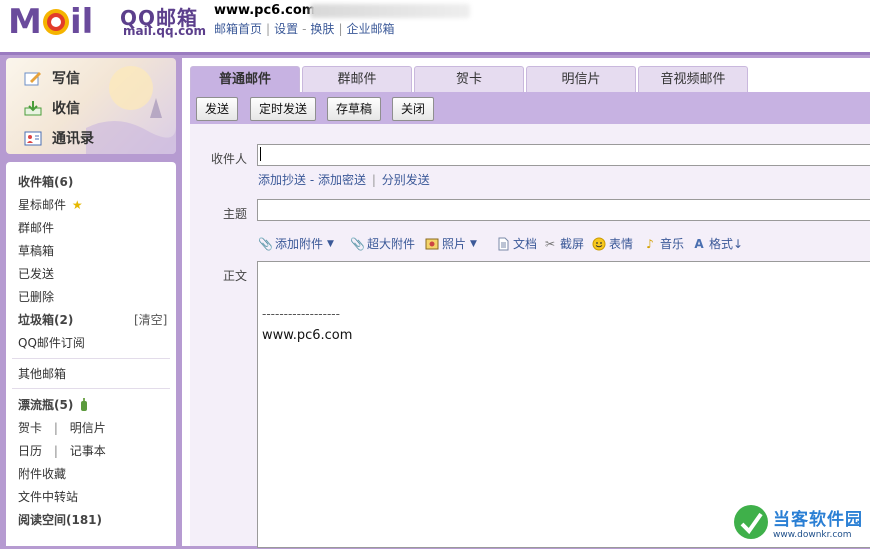  Describe the element at coordinates (66, 79) in the screenshot. I see `compose-label: 写信` at that location.